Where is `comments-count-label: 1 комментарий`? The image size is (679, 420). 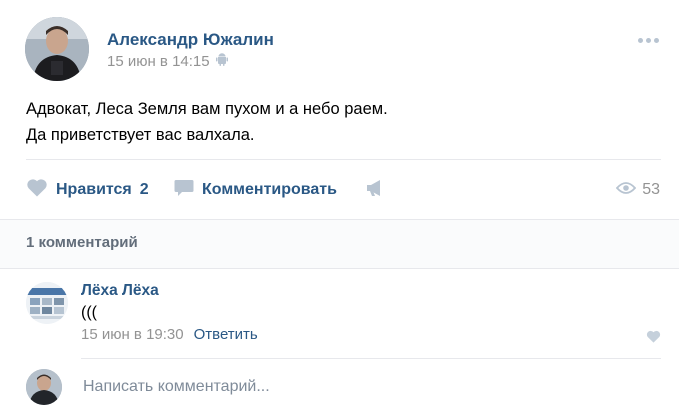 comments-count-label: 1 комментарий is located at coordinates (82, 242).